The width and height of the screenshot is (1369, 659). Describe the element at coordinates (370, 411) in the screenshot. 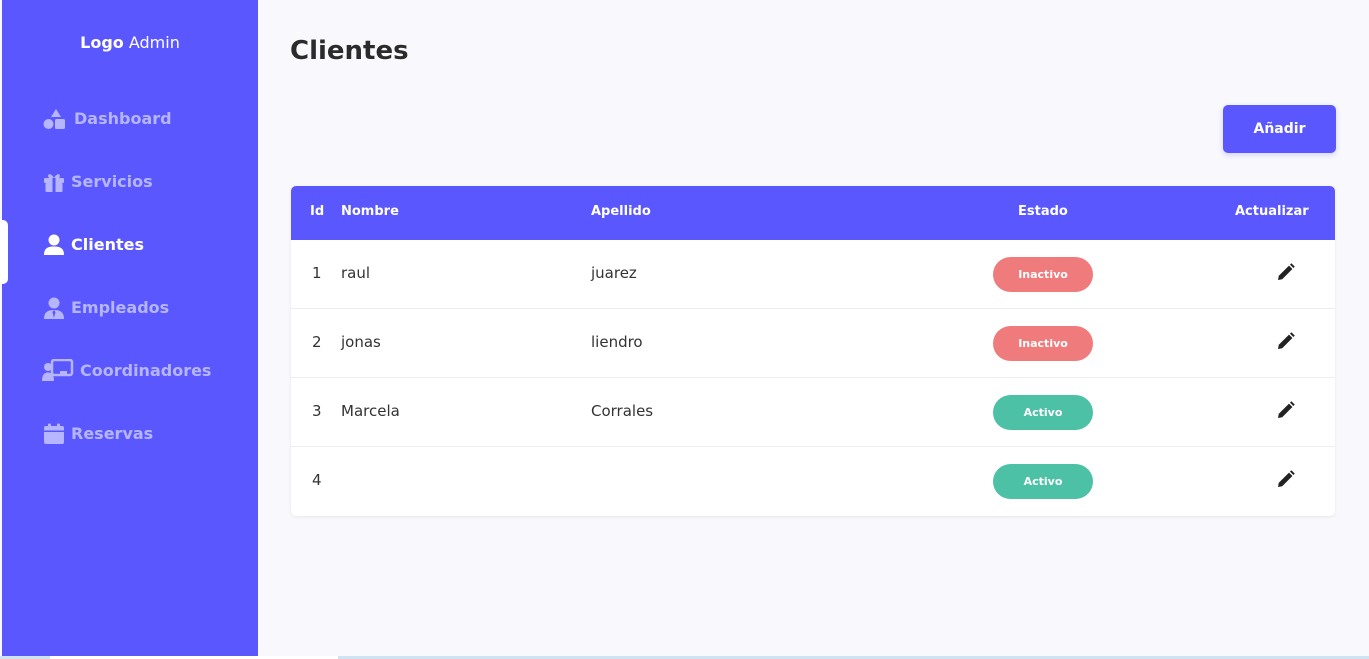

I see `cell-nombre: Marcela` at that location.